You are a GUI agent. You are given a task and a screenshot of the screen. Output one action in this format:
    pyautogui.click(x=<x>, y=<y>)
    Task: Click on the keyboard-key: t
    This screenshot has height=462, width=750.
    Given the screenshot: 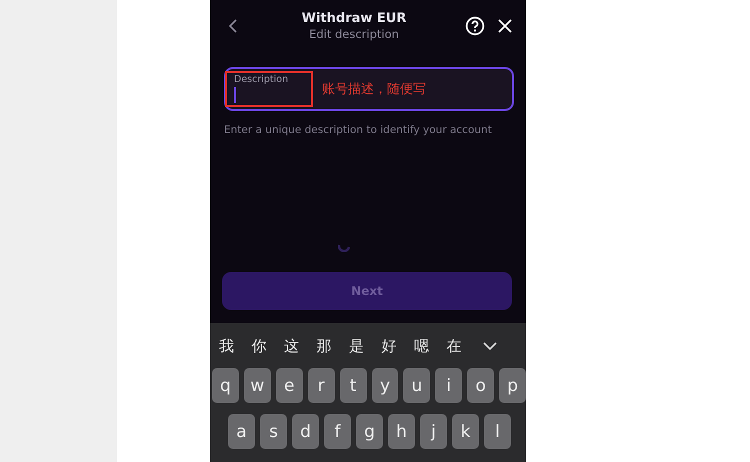 What is the action you would take?
    pyautogui.click(x=353, y=385)
    